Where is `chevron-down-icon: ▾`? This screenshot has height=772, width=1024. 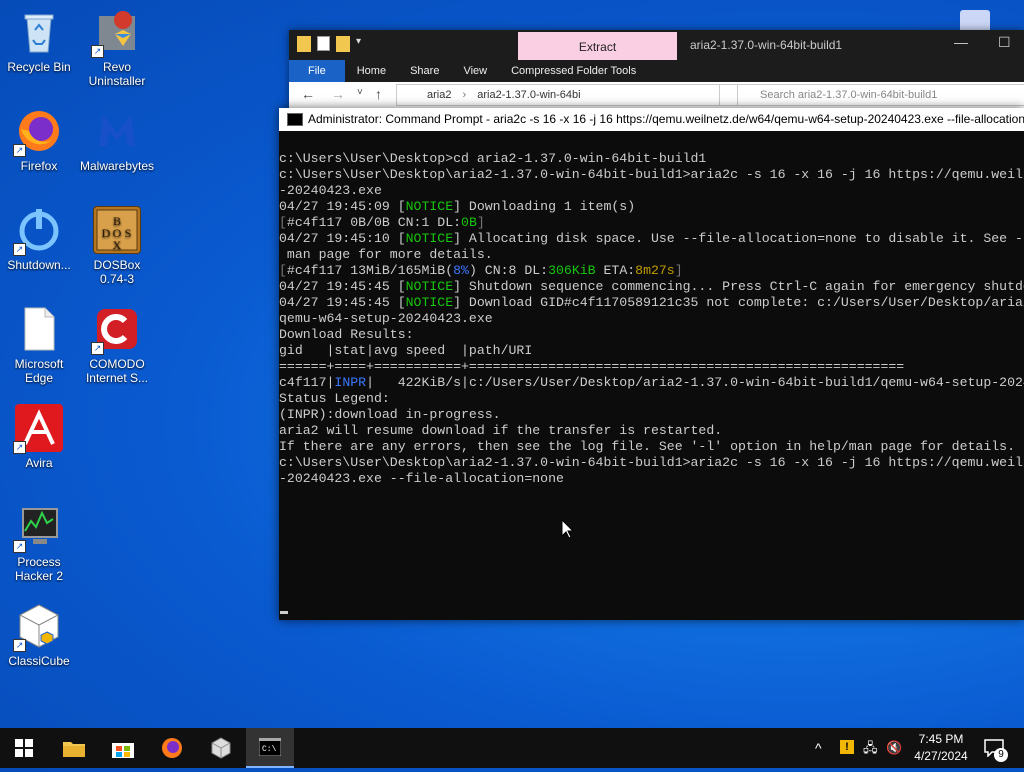
chevron-down-icon: ▾ is located at coordinates (358, 44).